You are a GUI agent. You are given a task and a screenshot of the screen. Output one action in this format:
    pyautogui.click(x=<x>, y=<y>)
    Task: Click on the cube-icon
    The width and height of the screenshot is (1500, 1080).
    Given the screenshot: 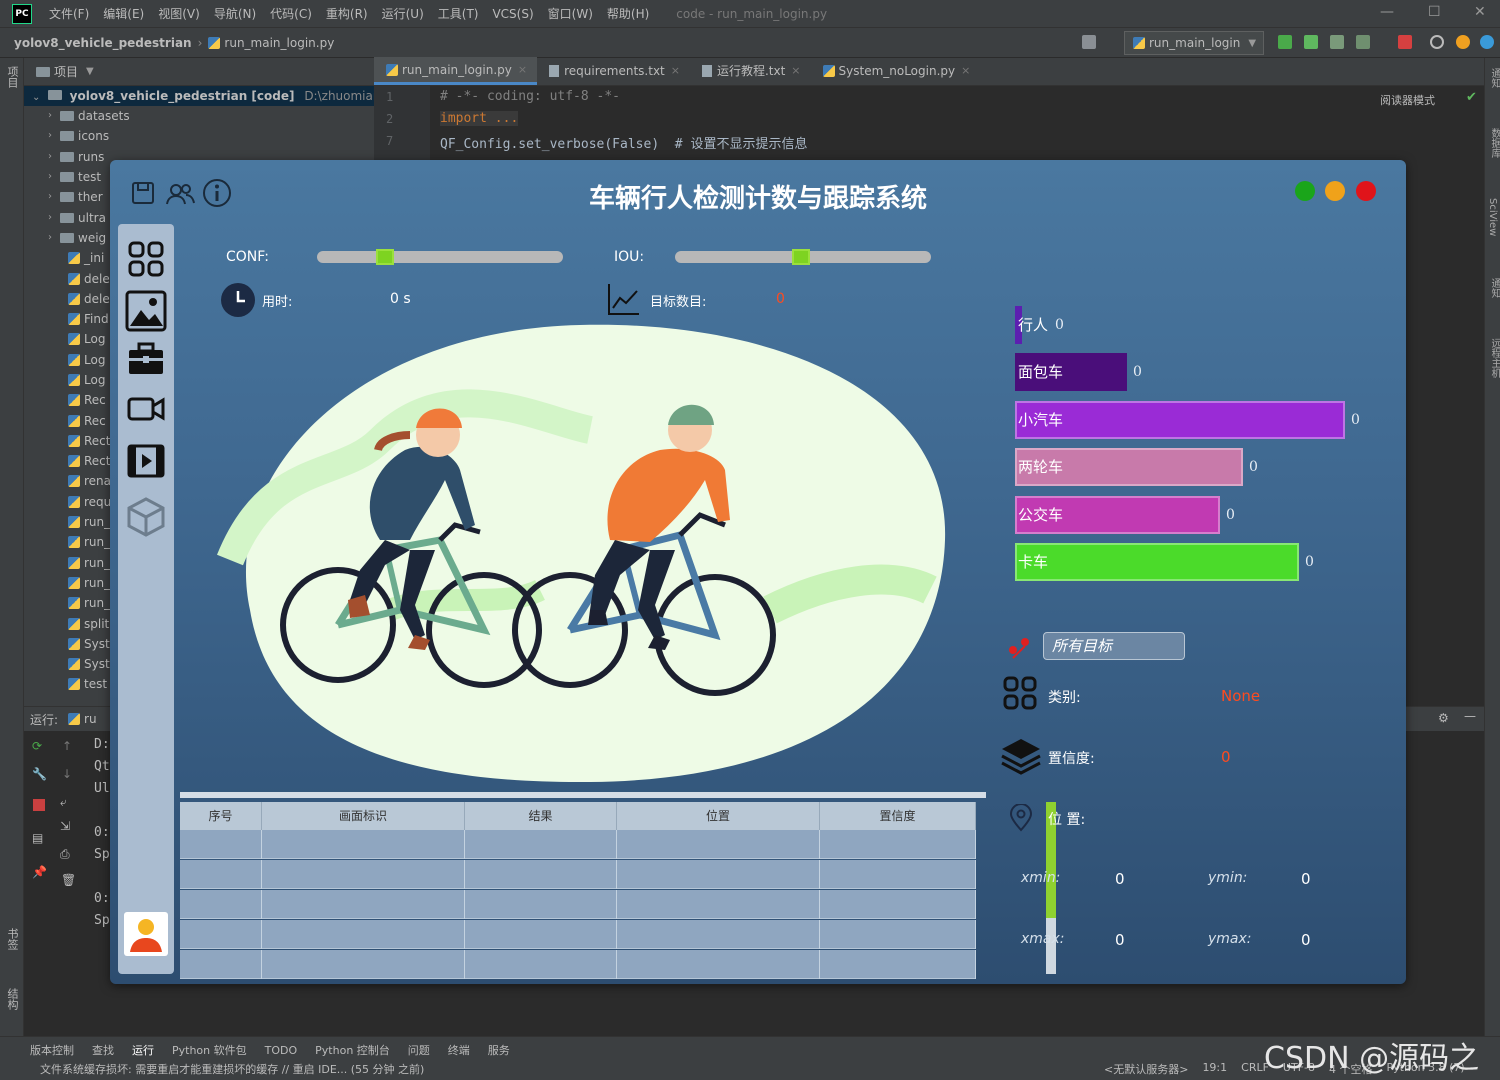 What is the action you would take?
    pyautogui.click(x=146, y=517)
    